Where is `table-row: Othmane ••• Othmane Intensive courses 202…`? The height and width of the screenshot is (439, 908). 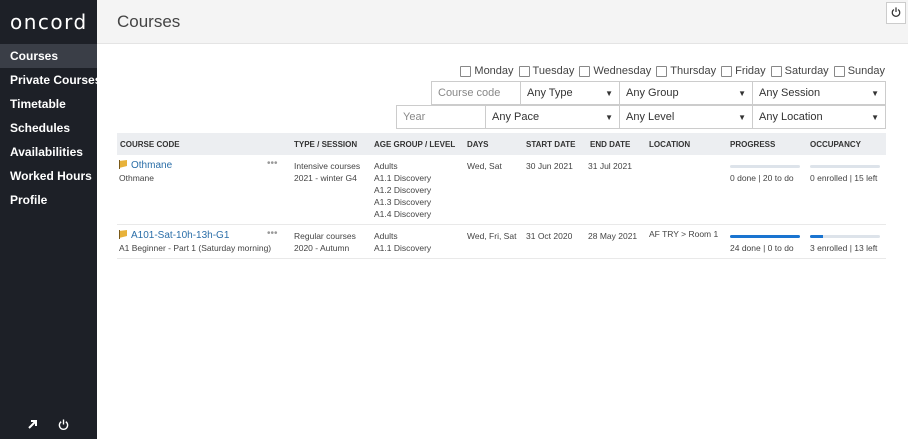 table-row: Othmane ••• Othmane Intensive courses 202… is located at coordinates (501, 190).